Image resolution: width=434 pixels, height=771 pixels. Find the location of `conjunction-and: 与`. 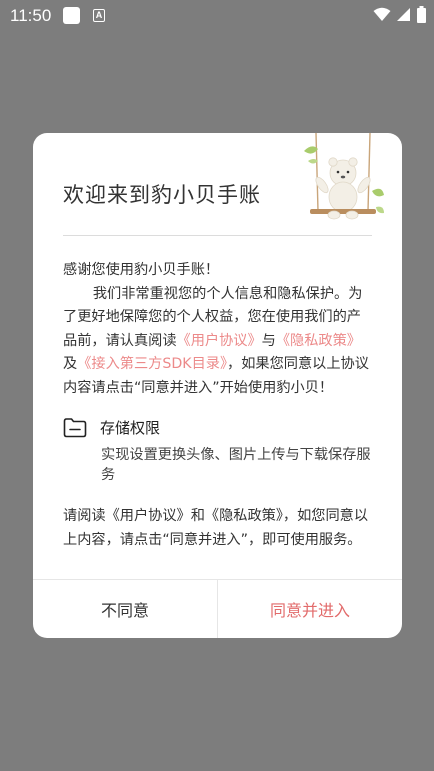

conjunction-and: 与 is located at coordinates (268, 340).